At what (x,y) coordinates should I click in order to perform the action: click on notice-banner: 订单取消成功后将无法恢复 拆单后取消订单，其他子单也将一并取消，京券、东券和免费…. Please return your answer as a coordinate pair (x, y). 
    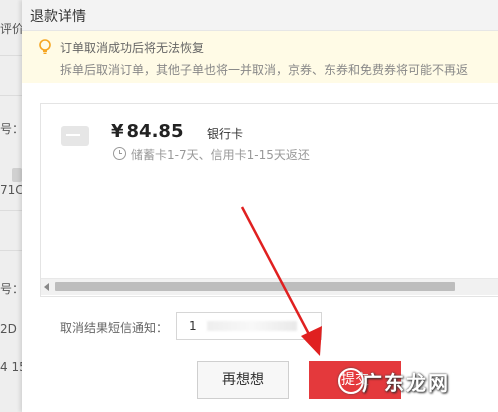
    Looking at the image, I should click on (260, 57).